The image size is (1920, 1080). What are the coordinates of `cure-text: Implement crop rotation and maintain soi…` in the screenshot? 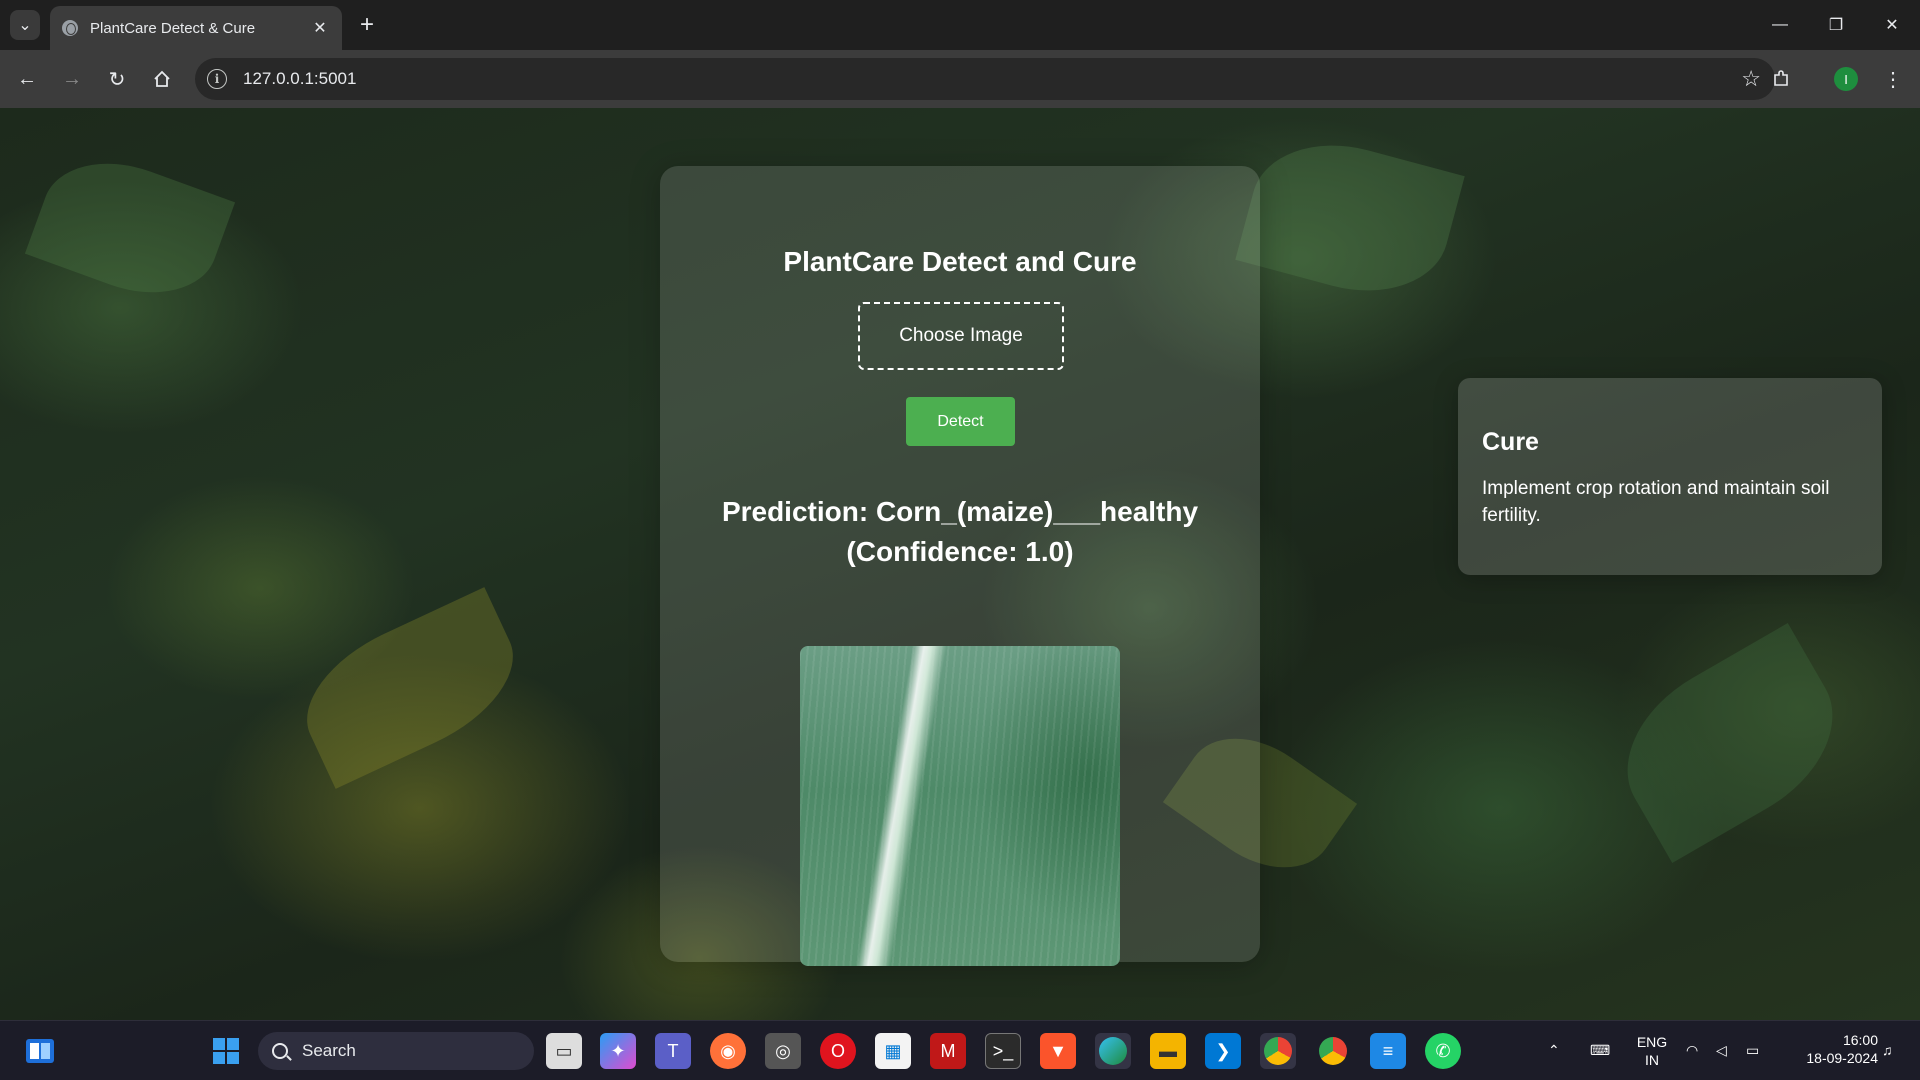 It's located at (1656, 502).